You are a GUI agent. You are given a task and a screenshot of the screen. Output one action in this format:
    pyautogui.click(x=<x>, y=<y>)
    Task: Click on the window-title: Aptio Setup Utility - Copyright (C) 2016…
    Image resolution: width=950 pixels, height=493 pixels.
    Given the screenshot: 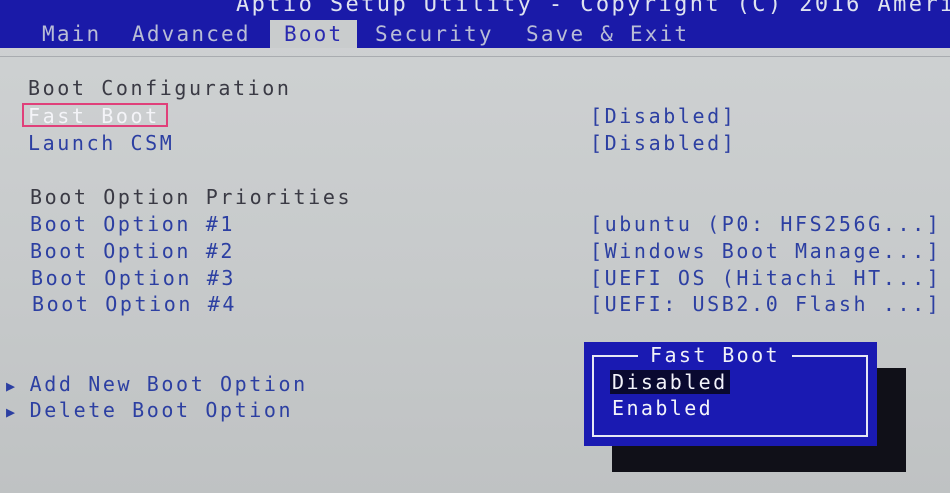 What is the action you would take?
    pyautogui.click(x=593, y=8)
    